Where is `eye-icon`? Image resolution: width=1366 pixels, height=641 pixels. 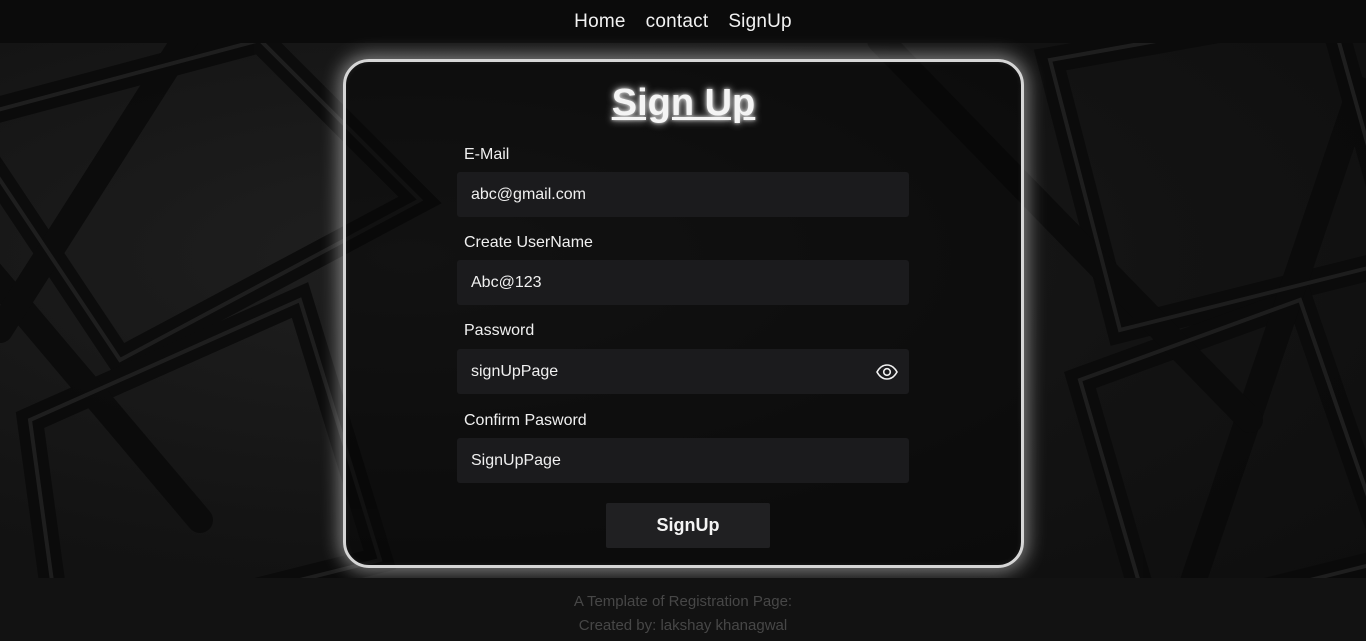 eye-icon is located at coordinates (887, 372).